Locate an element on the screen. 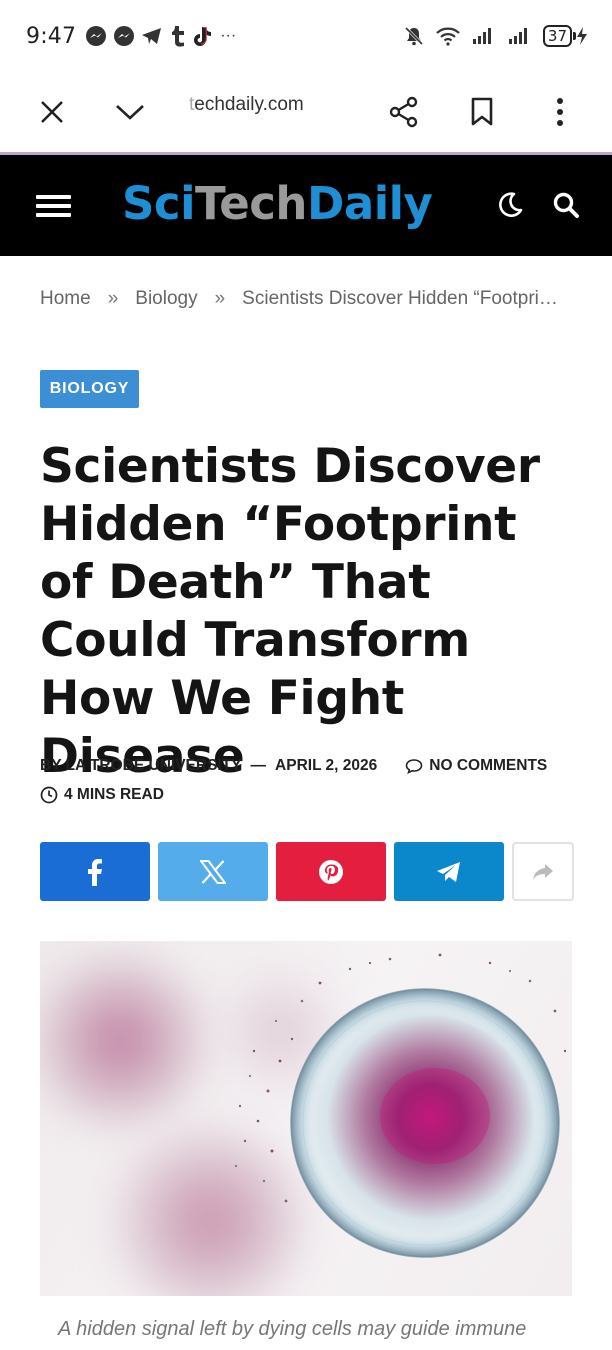 The height and width of the screenshot is (1350, 612). url-bar: techdaily.com is located at coordinates (246, 105).